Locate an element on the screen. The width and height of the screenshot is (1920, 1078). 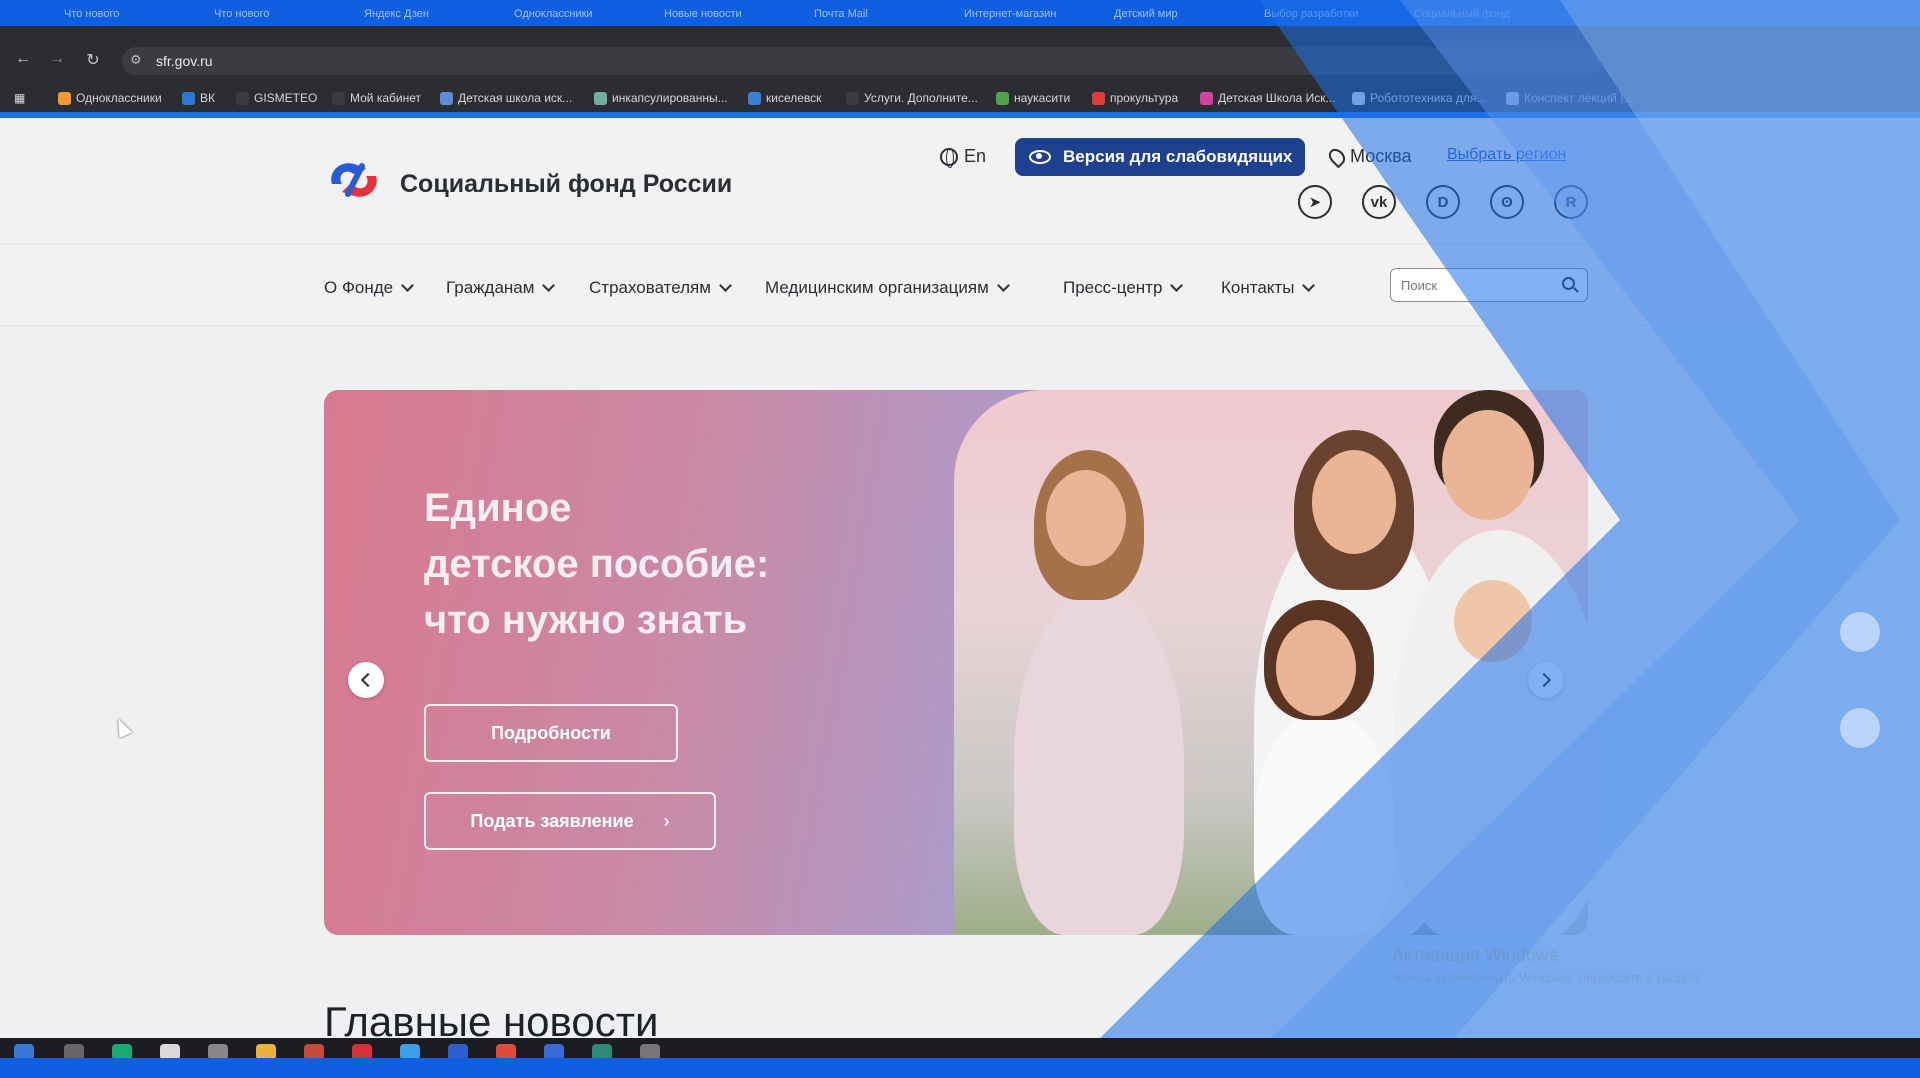
sfr-logo-icon is located at coordinates (354, 180).